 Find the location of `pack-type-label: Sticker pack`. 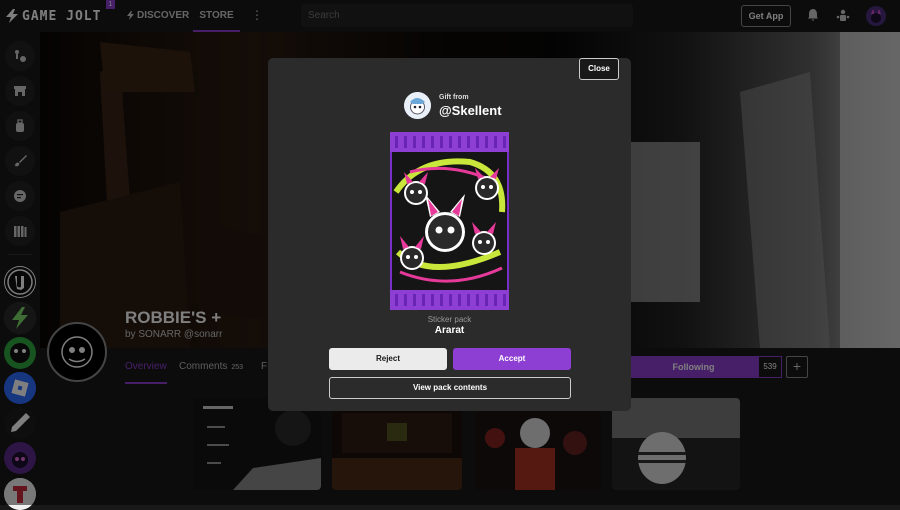

pack-type-label: Sticker pack is located at coordinates (449, 319).